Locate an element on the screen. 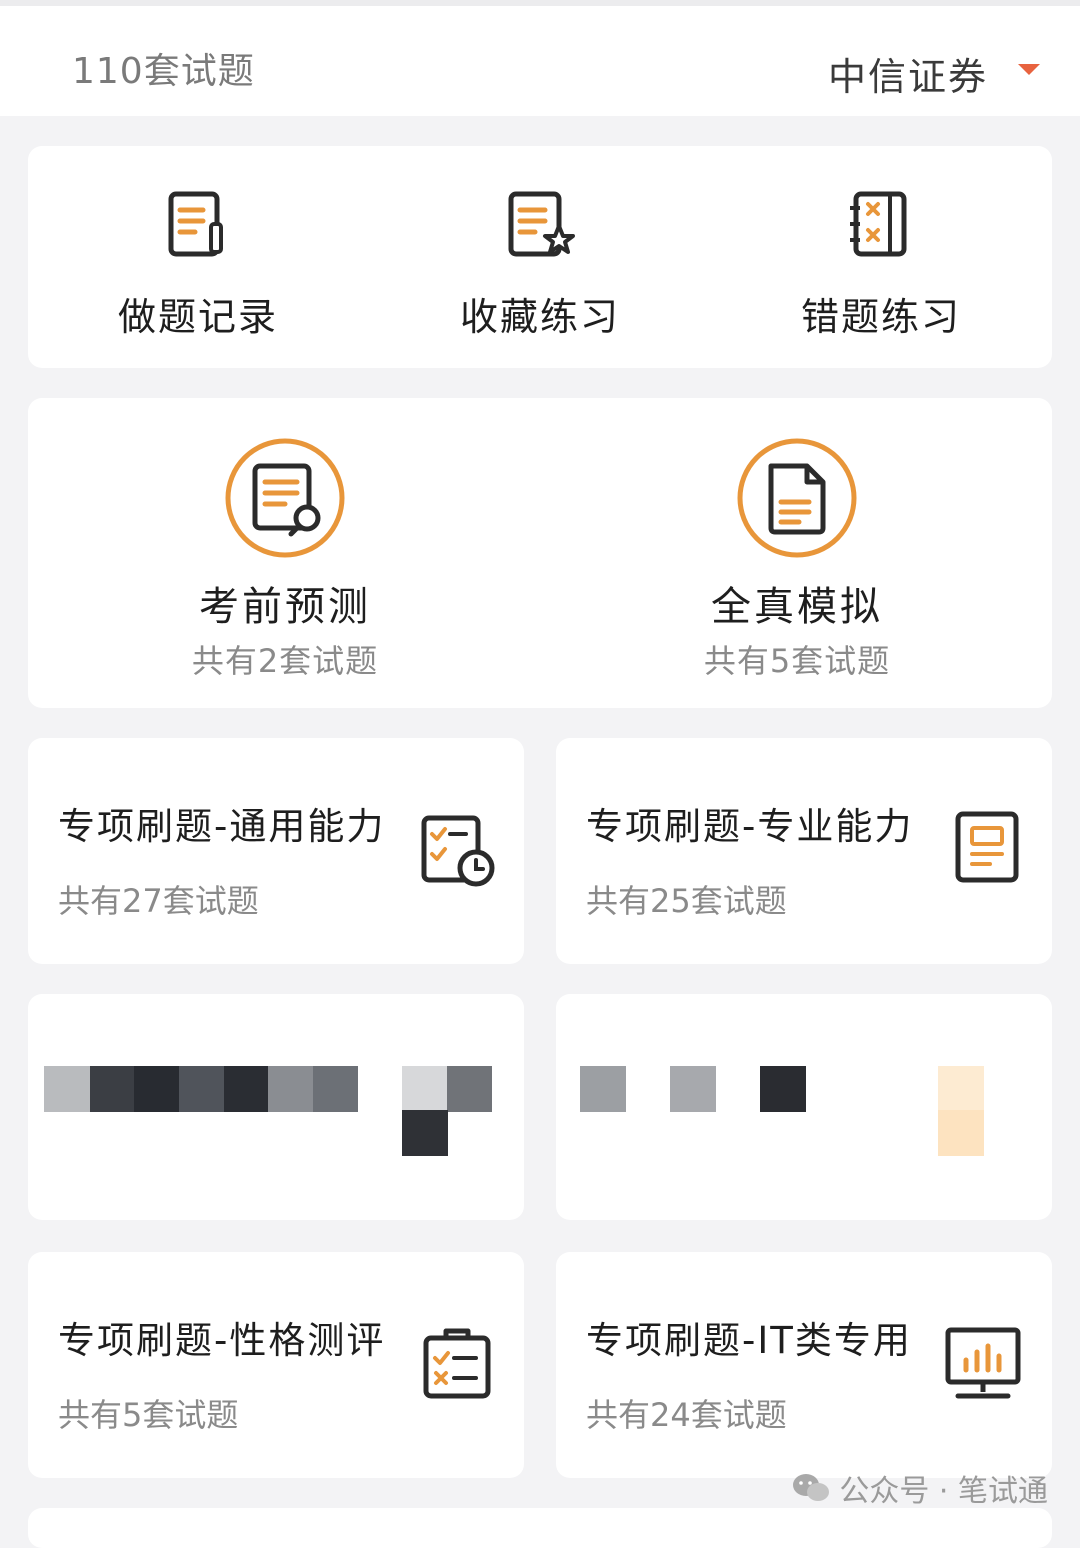 The width and height of the screenshot is (1080, 1548). record-icon is located at coordinates (195, 224).